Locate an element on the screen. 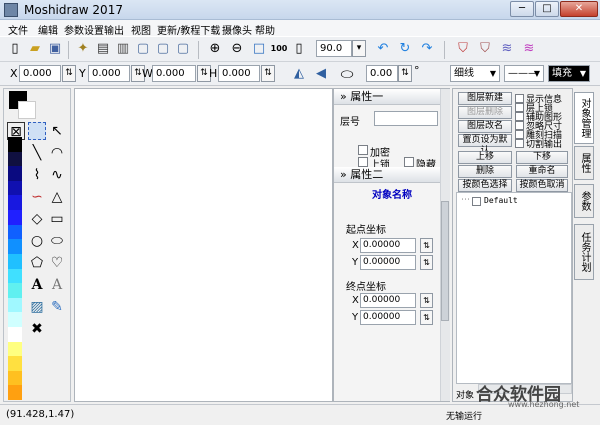 Image resolution: width=600 pixels, height=425 pixels. select-by-color-button: 按颜色选择 is located at coordinates (485, 185).